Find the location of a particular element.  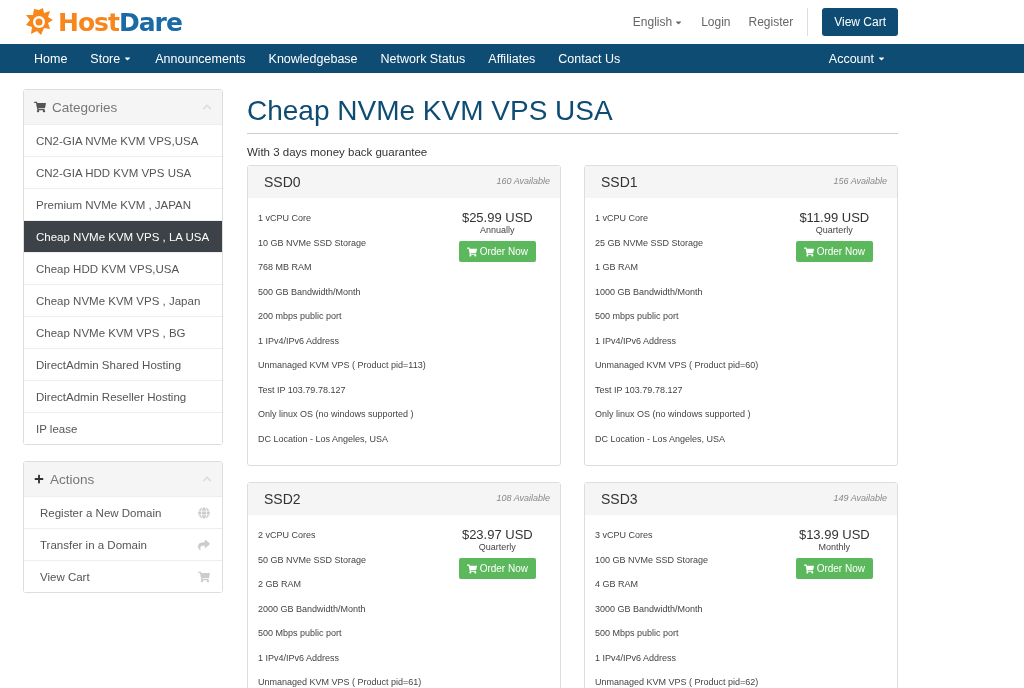

feature-text: 50 GB NVMe SSD Storage is located at coordinates (313, 560).